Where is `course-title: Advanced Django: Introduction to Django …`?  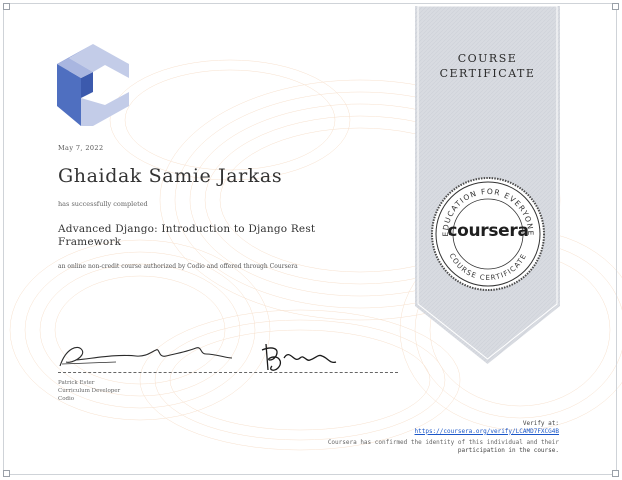
course-title: Advanced Django: Introduction to Django … is located at coordinates (187, 235).